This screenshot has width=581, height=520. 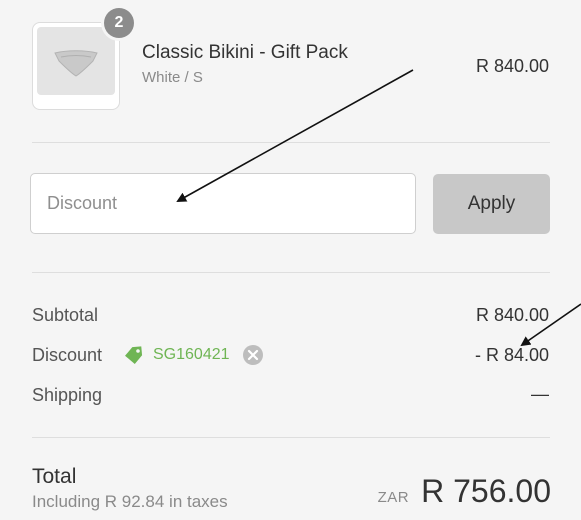 I want to click on discount-code-text: SG160421, so click(x=191, y=354).